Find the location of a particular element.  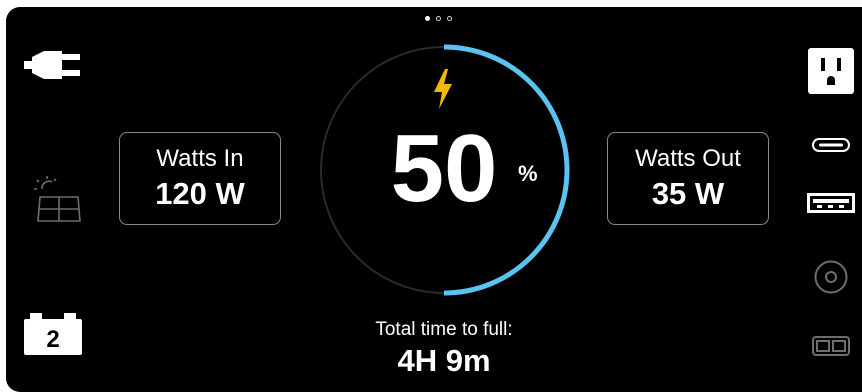

time-to-full-value: 4H 9m is located at coordinates (444, 360).